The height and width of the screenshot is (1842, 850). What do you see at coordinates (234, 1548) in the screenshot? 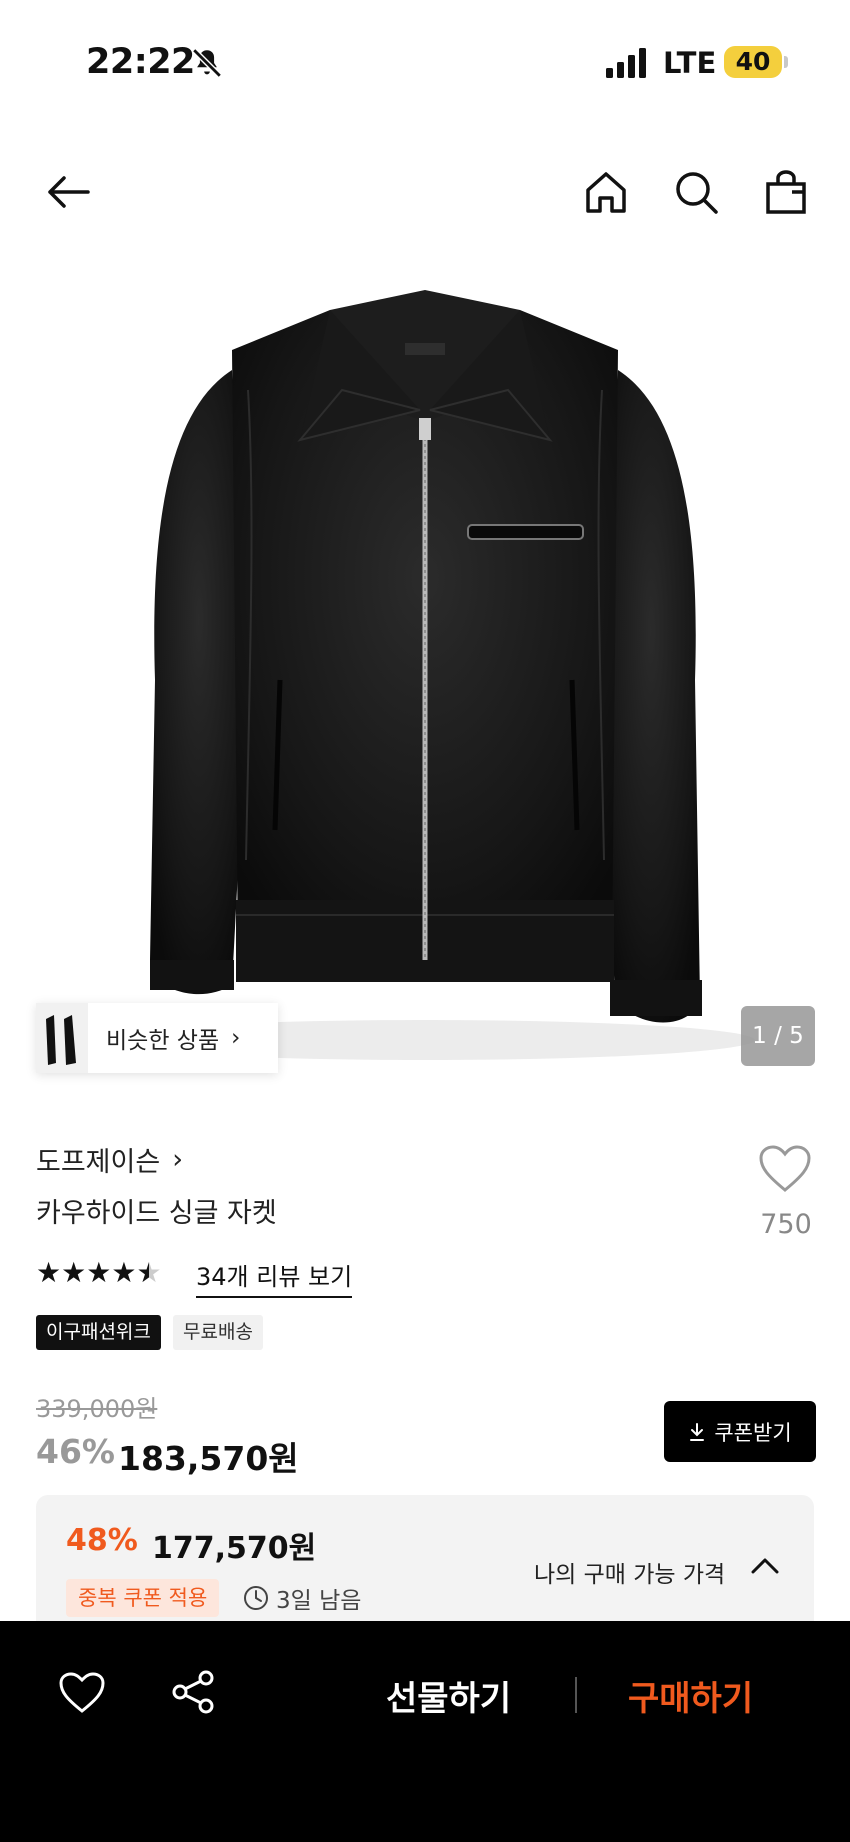
I see `my-price: 177,570원` at bounding box center [234, 1548].